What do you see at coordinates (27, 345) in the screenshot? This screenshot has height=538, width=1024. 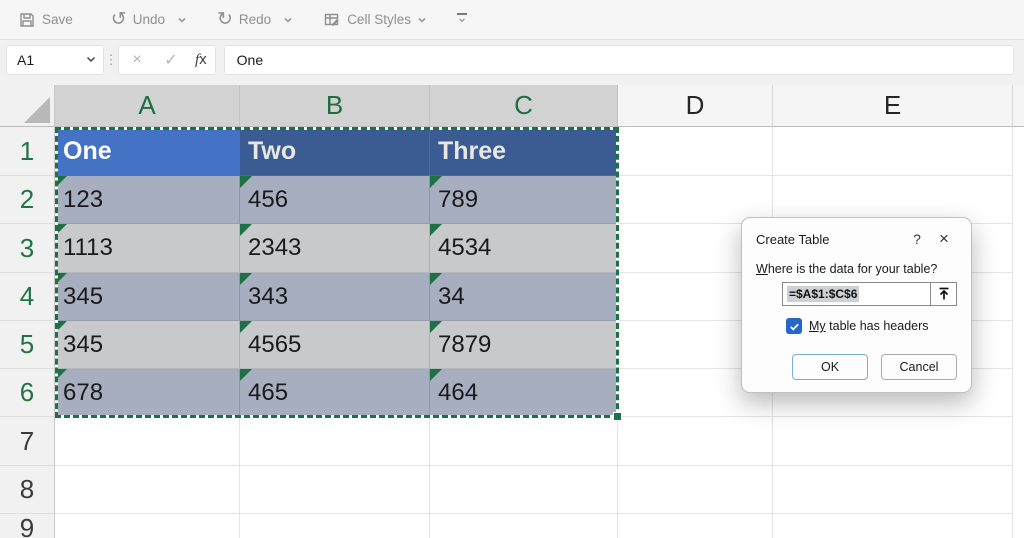 I see `row-header-5: 5` at bounding box center [27, 345].